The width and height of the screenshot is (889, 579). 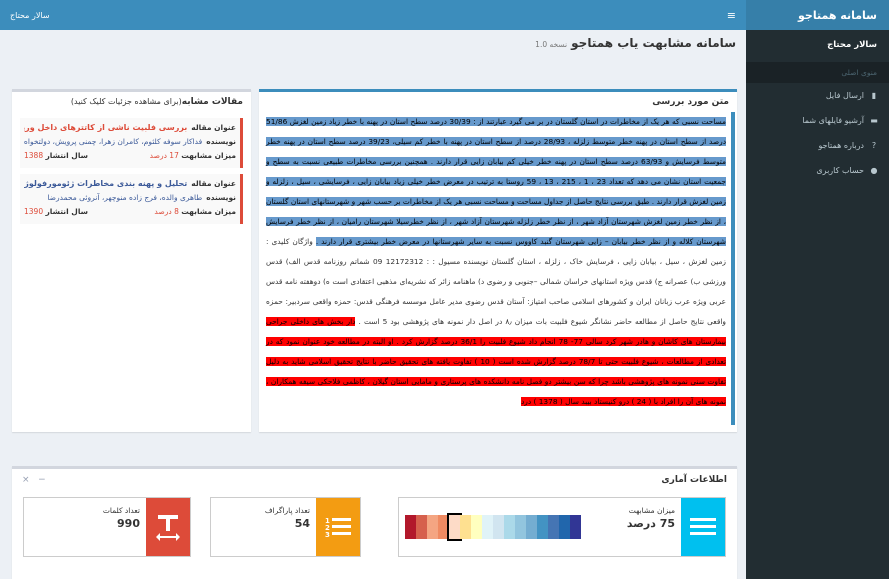 What do you see at coordinates (42, 480) in the screenshot?
I see `collapse-icon: −` at bounding box center [42, 480].